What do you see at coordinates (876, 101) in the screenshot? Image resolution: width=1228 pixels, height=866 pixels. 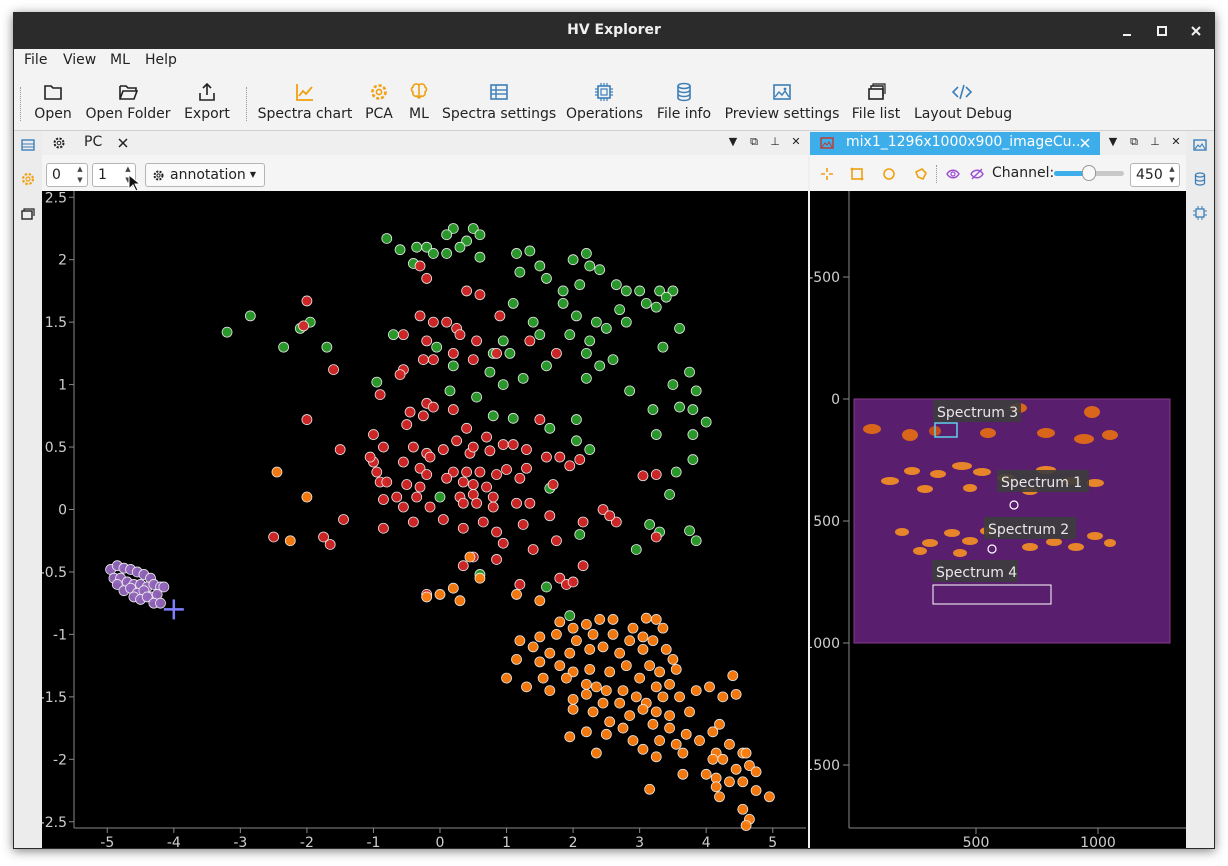 I see `file-list-button: File list` at bounding box center [876, 101].